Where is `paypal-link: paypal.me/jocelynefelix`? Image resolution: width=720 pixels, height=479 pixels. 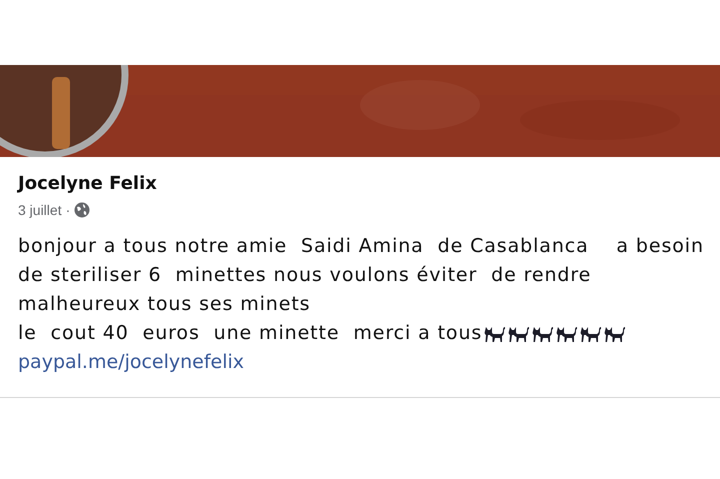
paypal-link: paypal.me/jocelynefelix is located at coordinates (131, 362).